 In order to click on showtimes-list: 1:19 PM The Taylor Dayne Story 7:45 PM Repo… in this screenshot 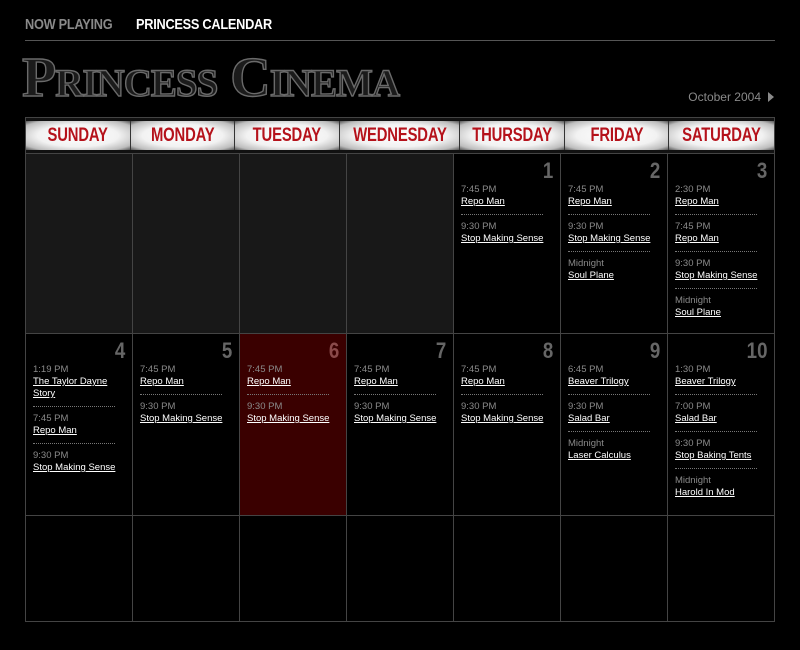, I will do `click(79, 422)`.